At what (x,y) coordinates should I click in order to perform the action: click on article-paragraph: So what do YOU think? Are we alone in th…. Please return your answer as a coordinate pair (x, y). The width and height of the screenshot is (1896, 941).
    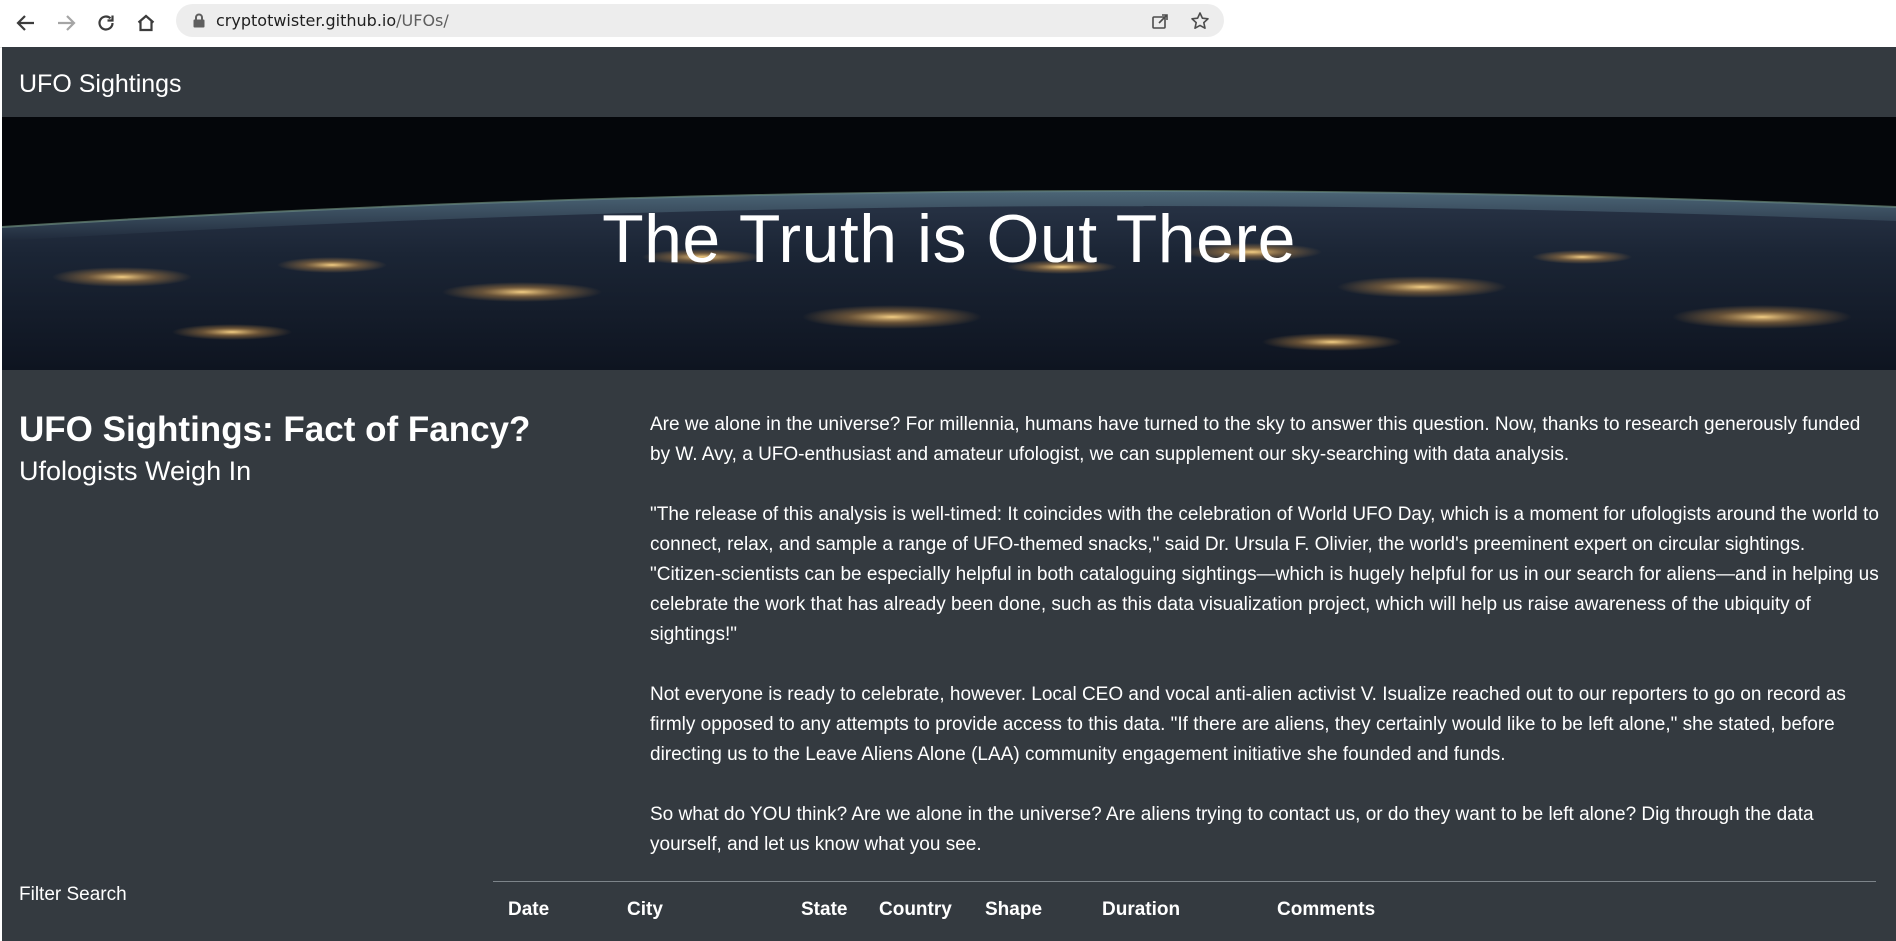
    Looking at the image, I should click on (1232, 829).